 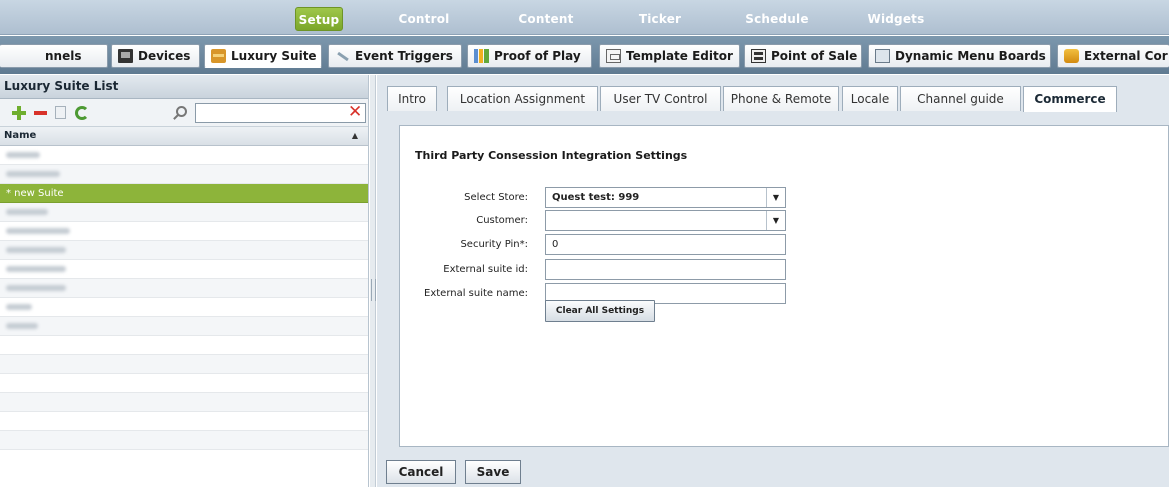 I want to click on subtab-location-assignment: Location Assignment, so click(x=522, y=98).